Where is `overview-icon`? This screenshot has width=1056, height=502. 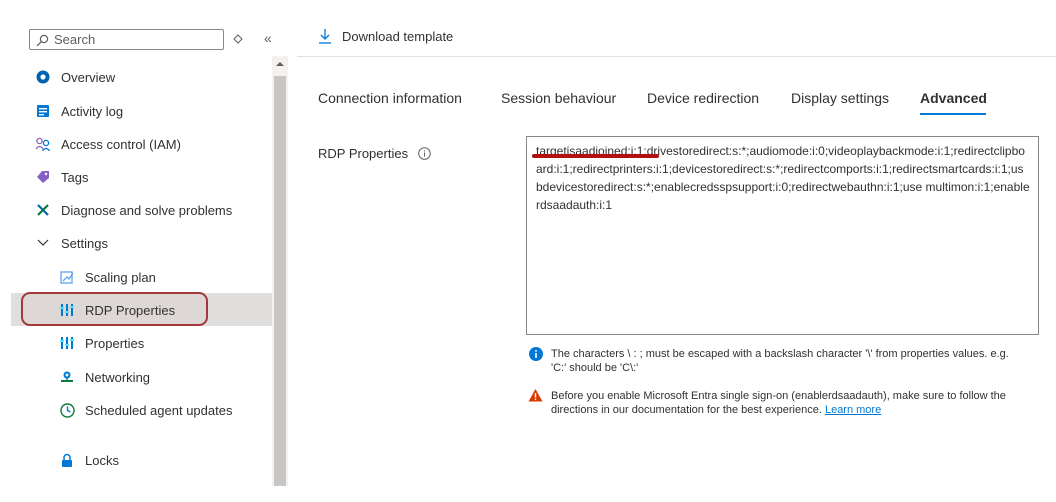
overview-icon is located at coordinates (43, 77).